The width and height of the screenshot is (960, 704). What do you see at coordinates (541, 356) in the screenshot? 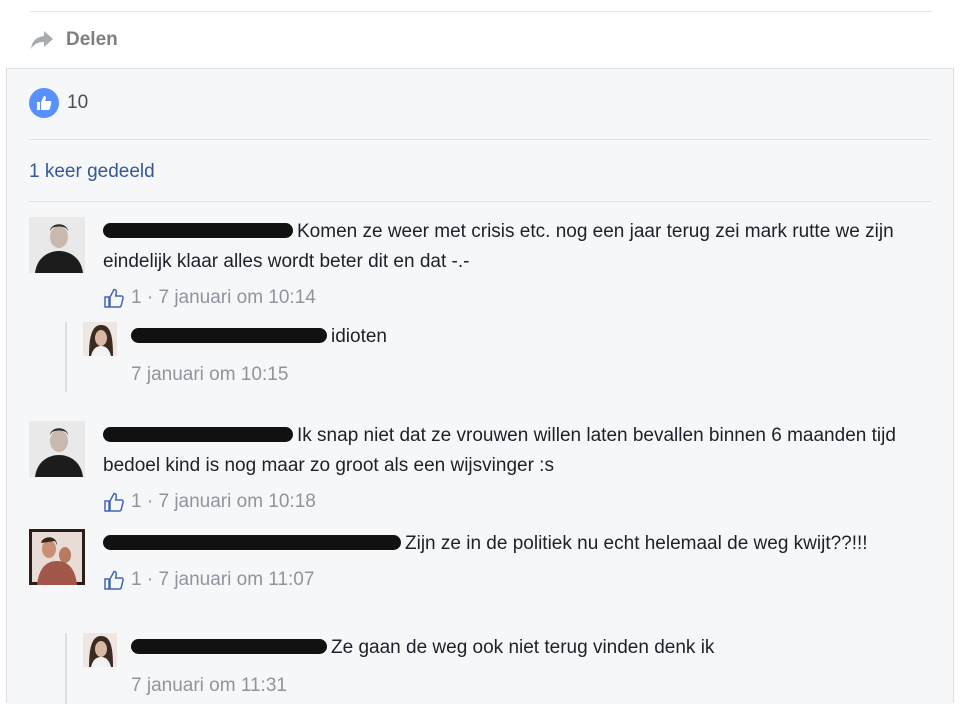
I see `comment-body: idioten 7 januari om 10:15` at bounding box center [541, 356].